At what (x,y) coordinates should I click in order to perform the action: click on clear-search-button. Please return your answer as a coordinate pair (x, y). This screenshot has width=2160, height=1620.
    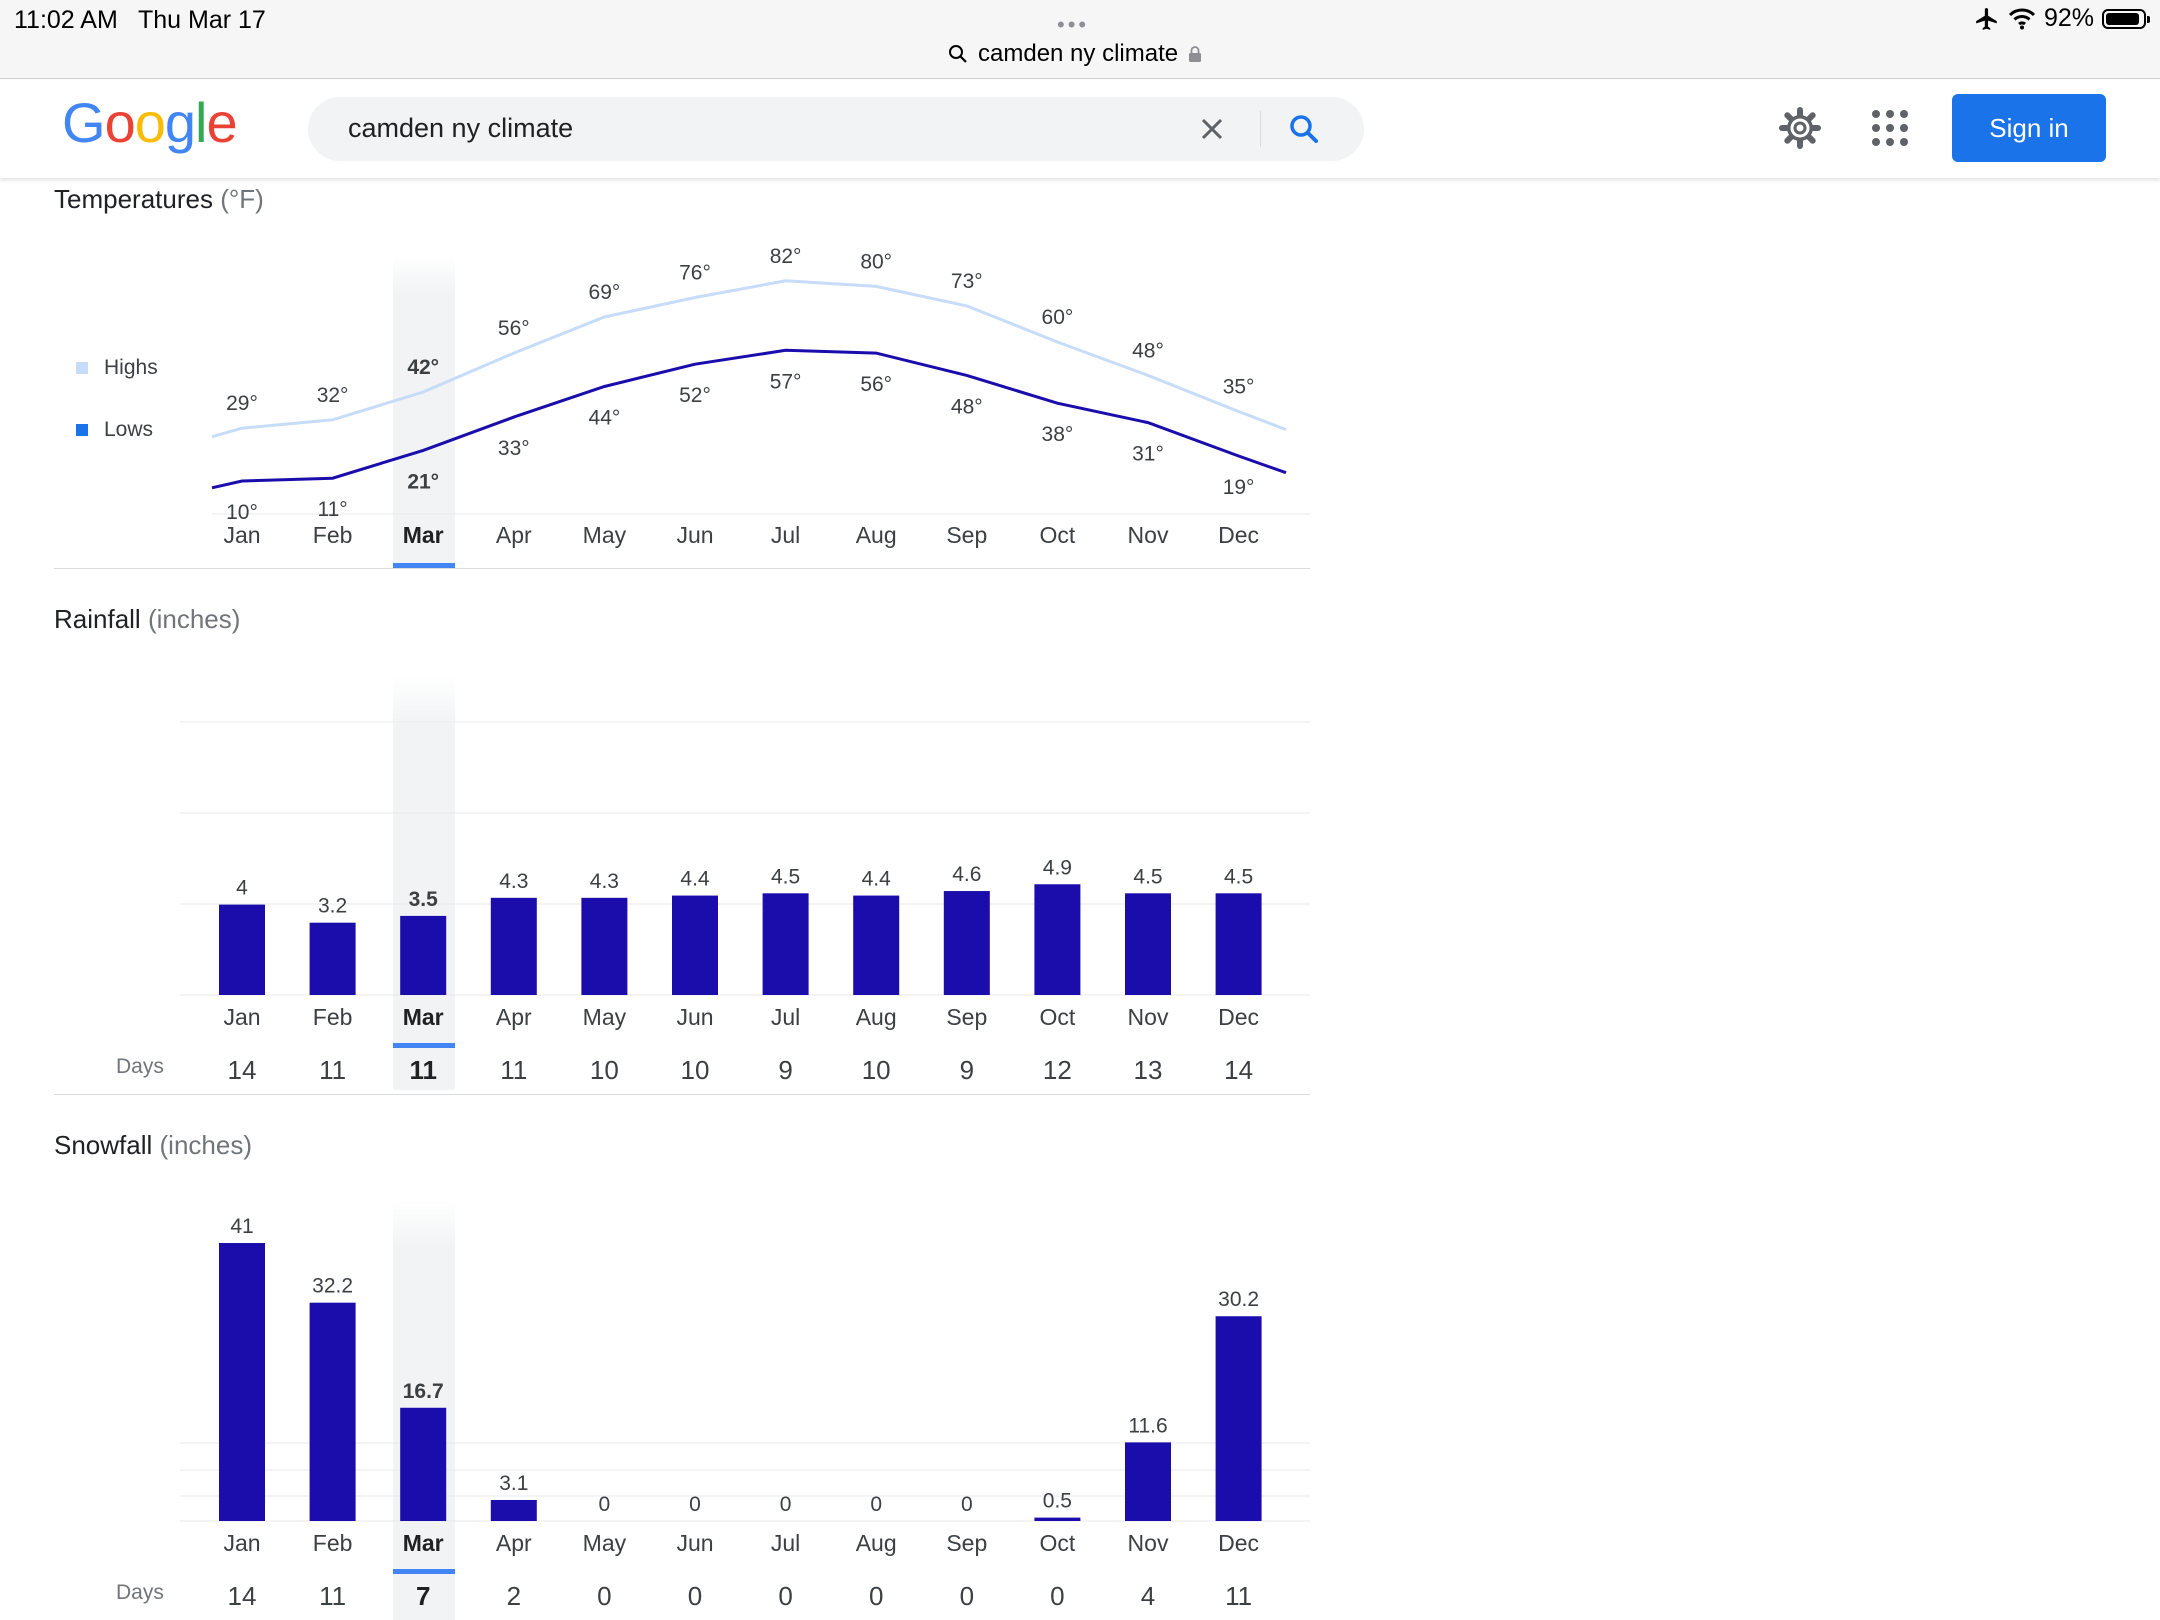
    Looking at the image, I should click on (1212, 129).